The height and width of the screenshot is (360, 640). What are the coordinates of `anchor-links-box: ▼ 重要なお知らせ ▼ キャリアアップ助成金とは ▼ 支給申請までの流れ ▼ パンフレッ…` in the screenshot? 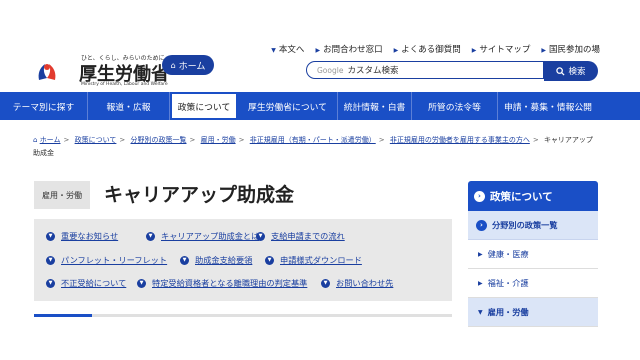 It's located at (243, 260).